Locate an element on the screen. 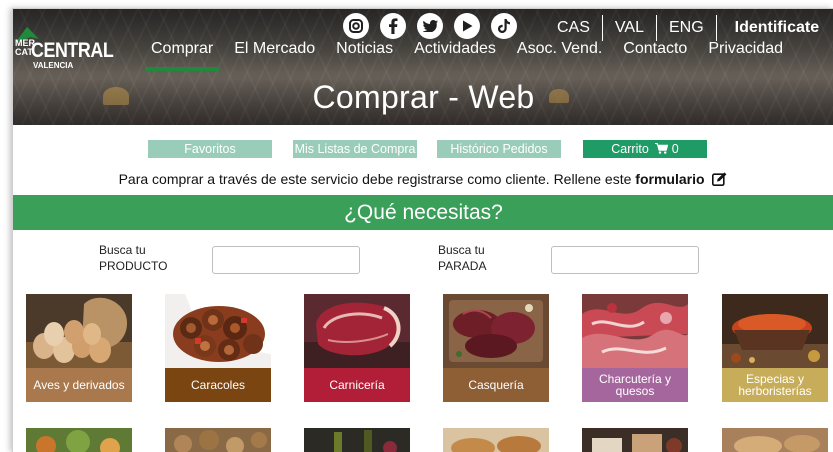  category-carniceria: Carnicería is located at coordinates (357, 348).